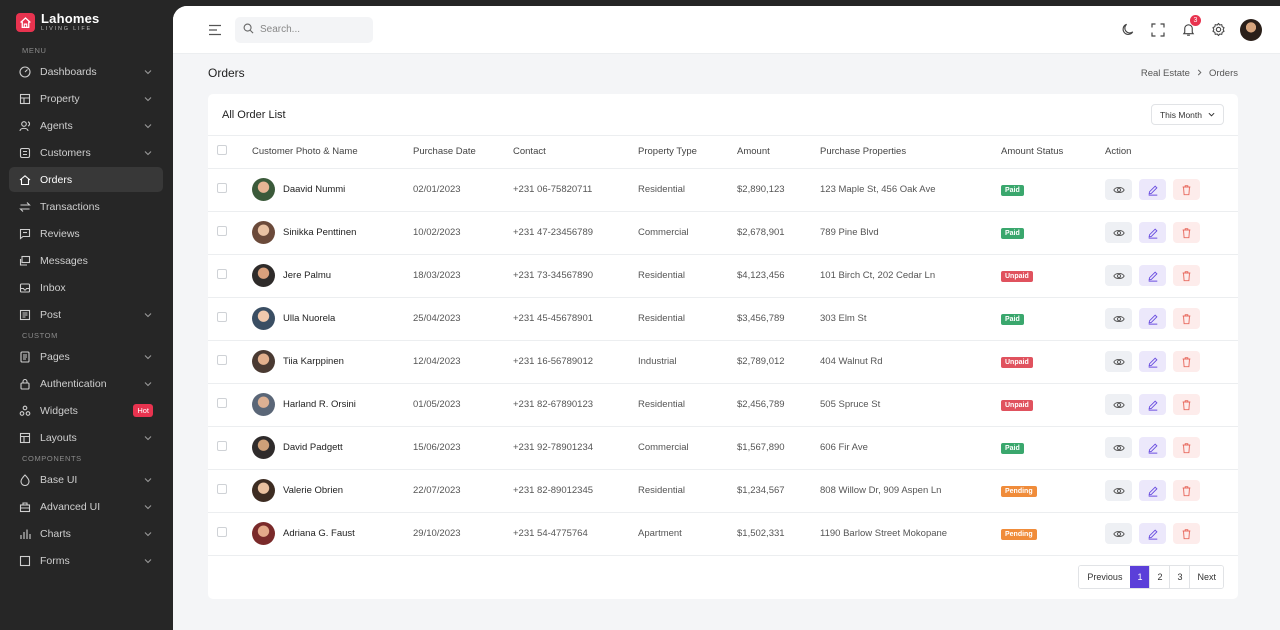 The width and height of the screenshot is (1280, 630). What do you see at coordinates (86, 71) in the screenshot?
I see `sidebar-item-dashboards: Dashboards` at bounding box center [86, 71].